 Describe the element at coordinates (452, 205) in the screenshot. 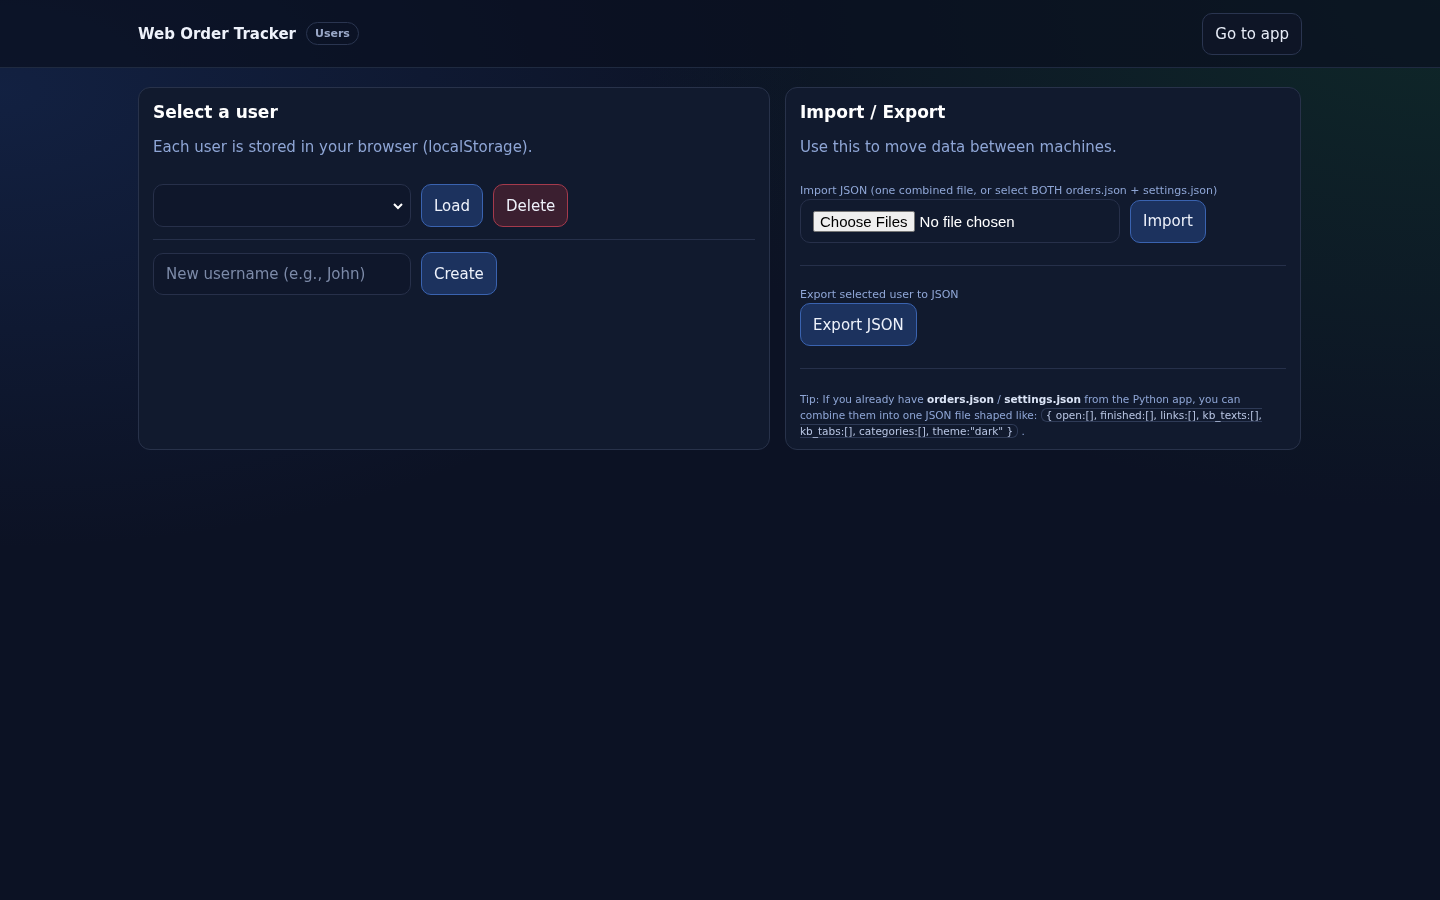

I see `load-button: Load` at that location.